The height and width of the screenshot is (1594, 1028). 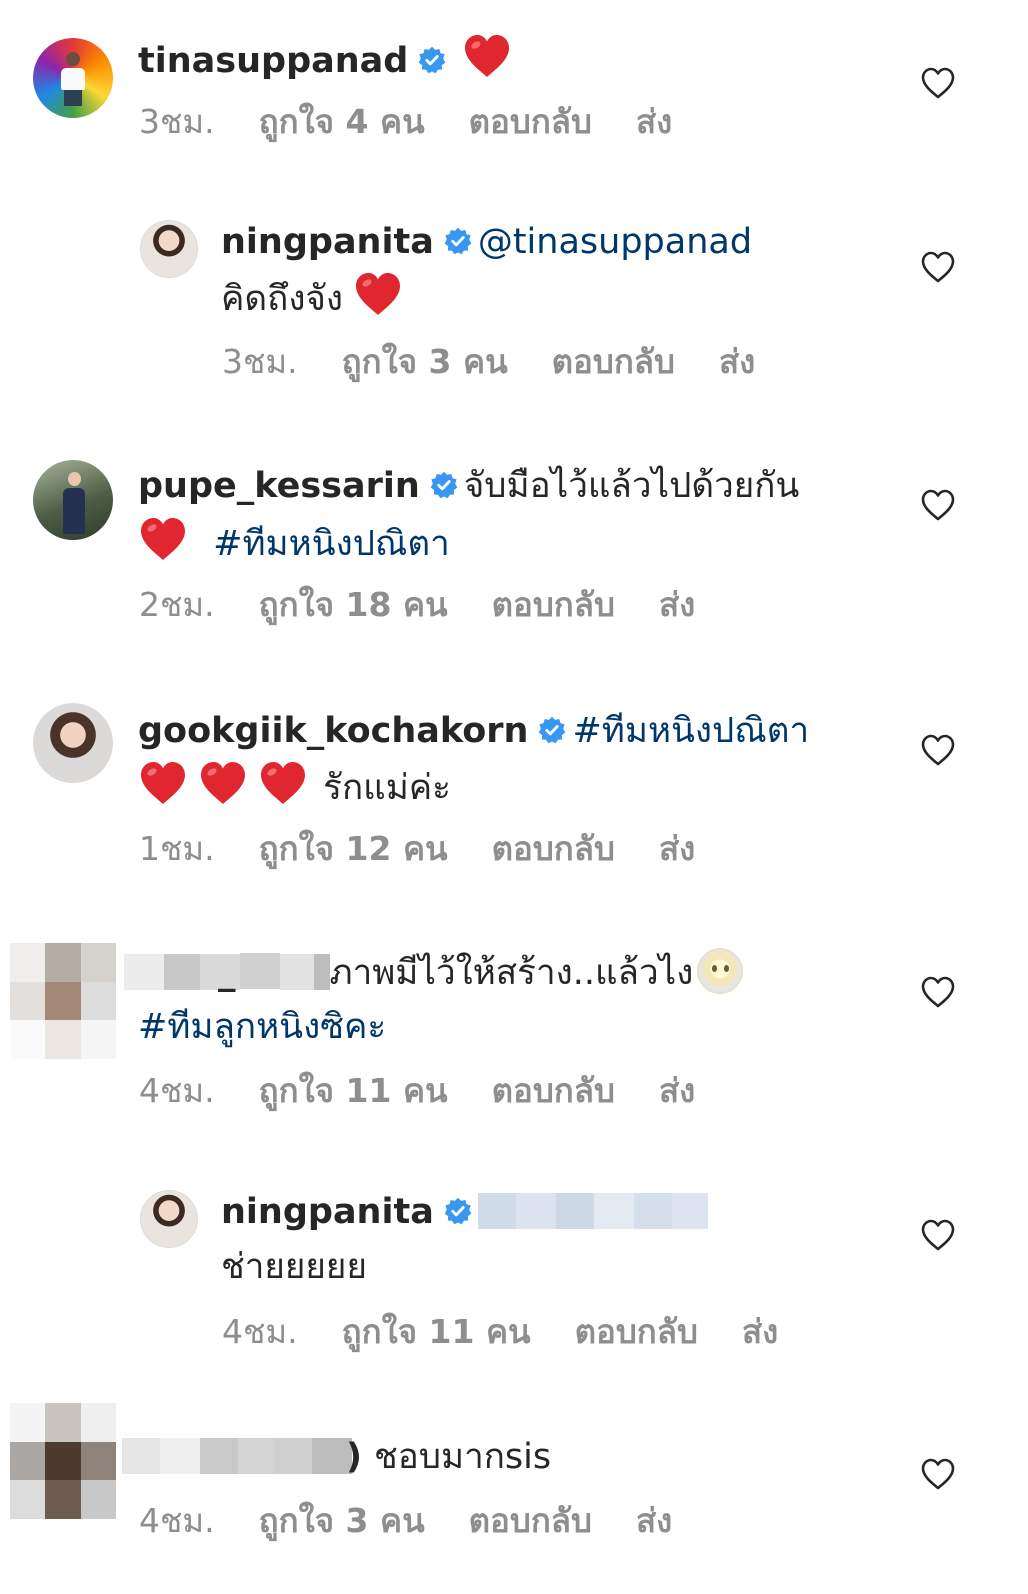 What do you see at coordinates (354, 1457) in the screenshot?
I see `username-fragment: )` at bounding box center [354, 1457].